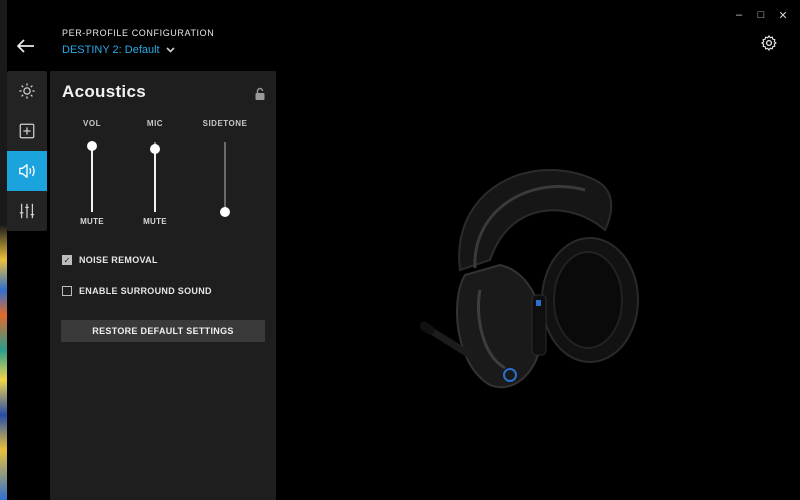 This screenshot has width=800, height=500. I want to click on tab-equalizer, so click(27, 211).